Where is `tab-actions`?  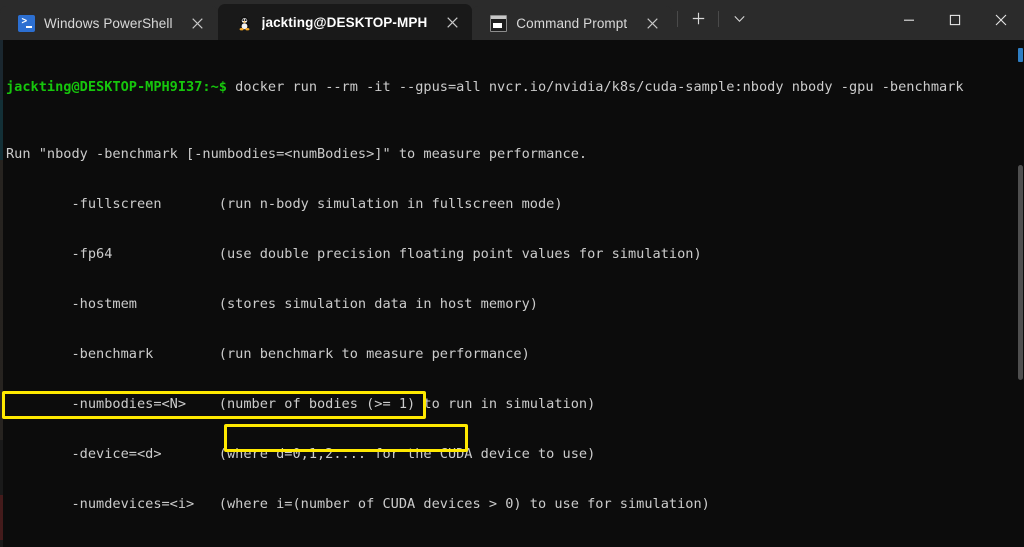 tab-actions is located at coordinates (713, 20).